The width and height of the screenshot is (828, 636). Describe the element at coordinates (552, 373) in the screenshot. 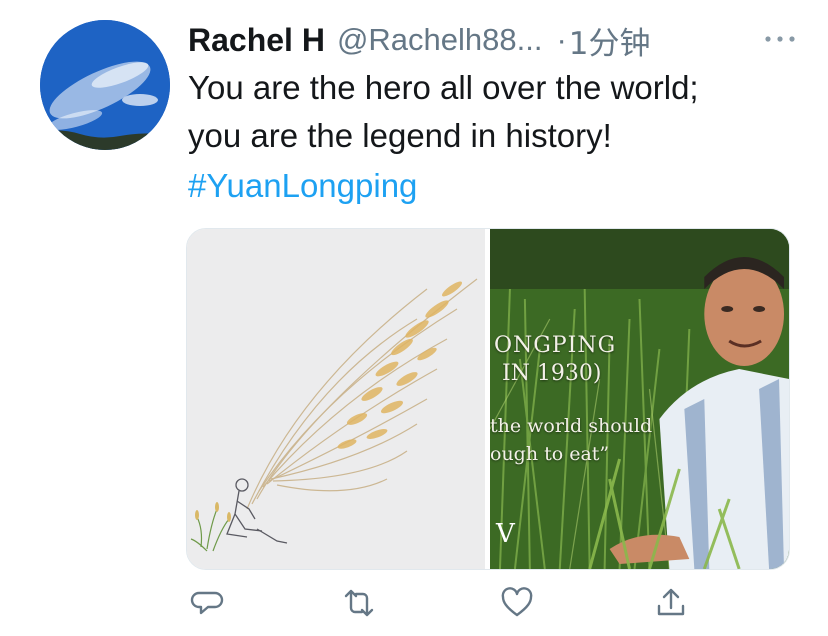

I see `photo-caption-line: IN 1930)` at that location.